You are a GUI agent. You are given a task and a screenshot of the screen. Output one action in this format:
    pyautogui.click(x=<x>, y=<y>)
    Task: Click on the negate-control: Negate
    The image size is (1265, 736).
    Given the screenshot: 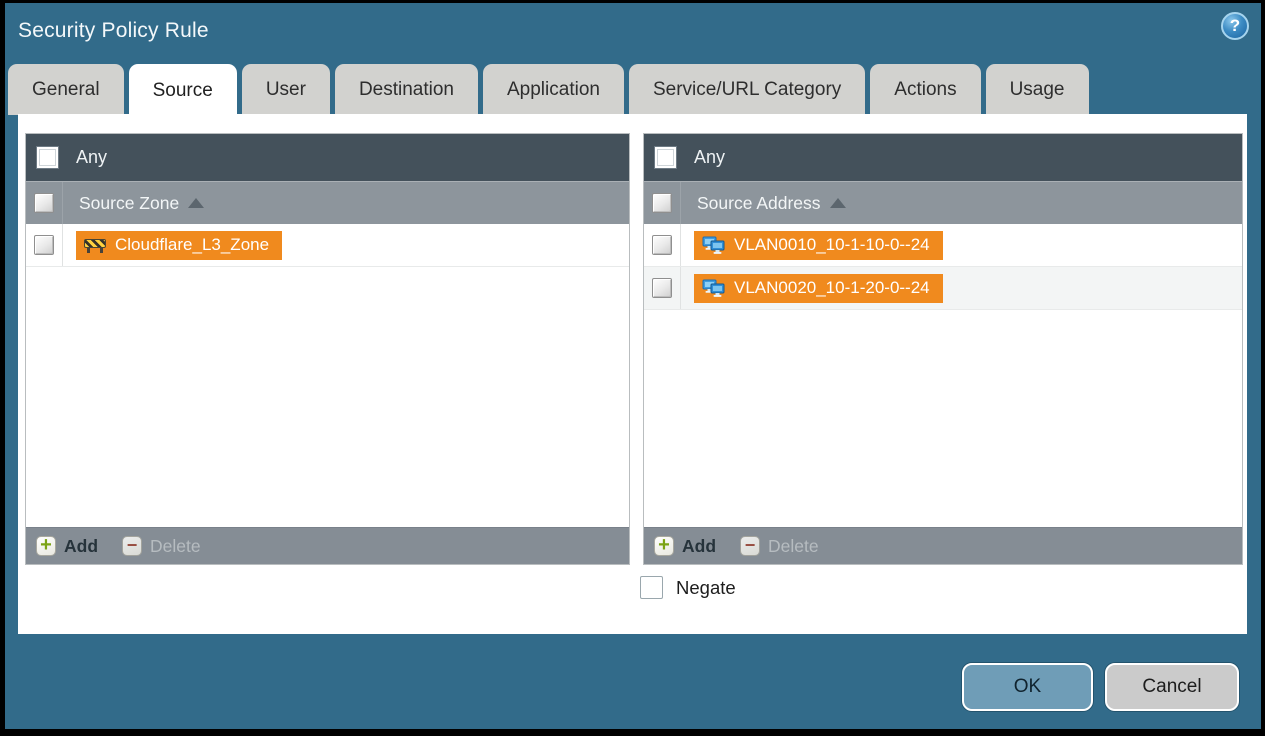 What is the action you would take?
    pyautogui.click(x=688, y=587)
    